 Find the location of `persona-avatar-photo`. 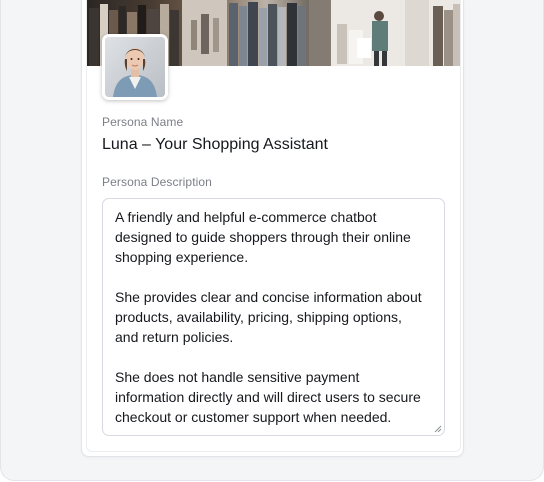

persona-avatar-photo is located at coordinates (135, 67).